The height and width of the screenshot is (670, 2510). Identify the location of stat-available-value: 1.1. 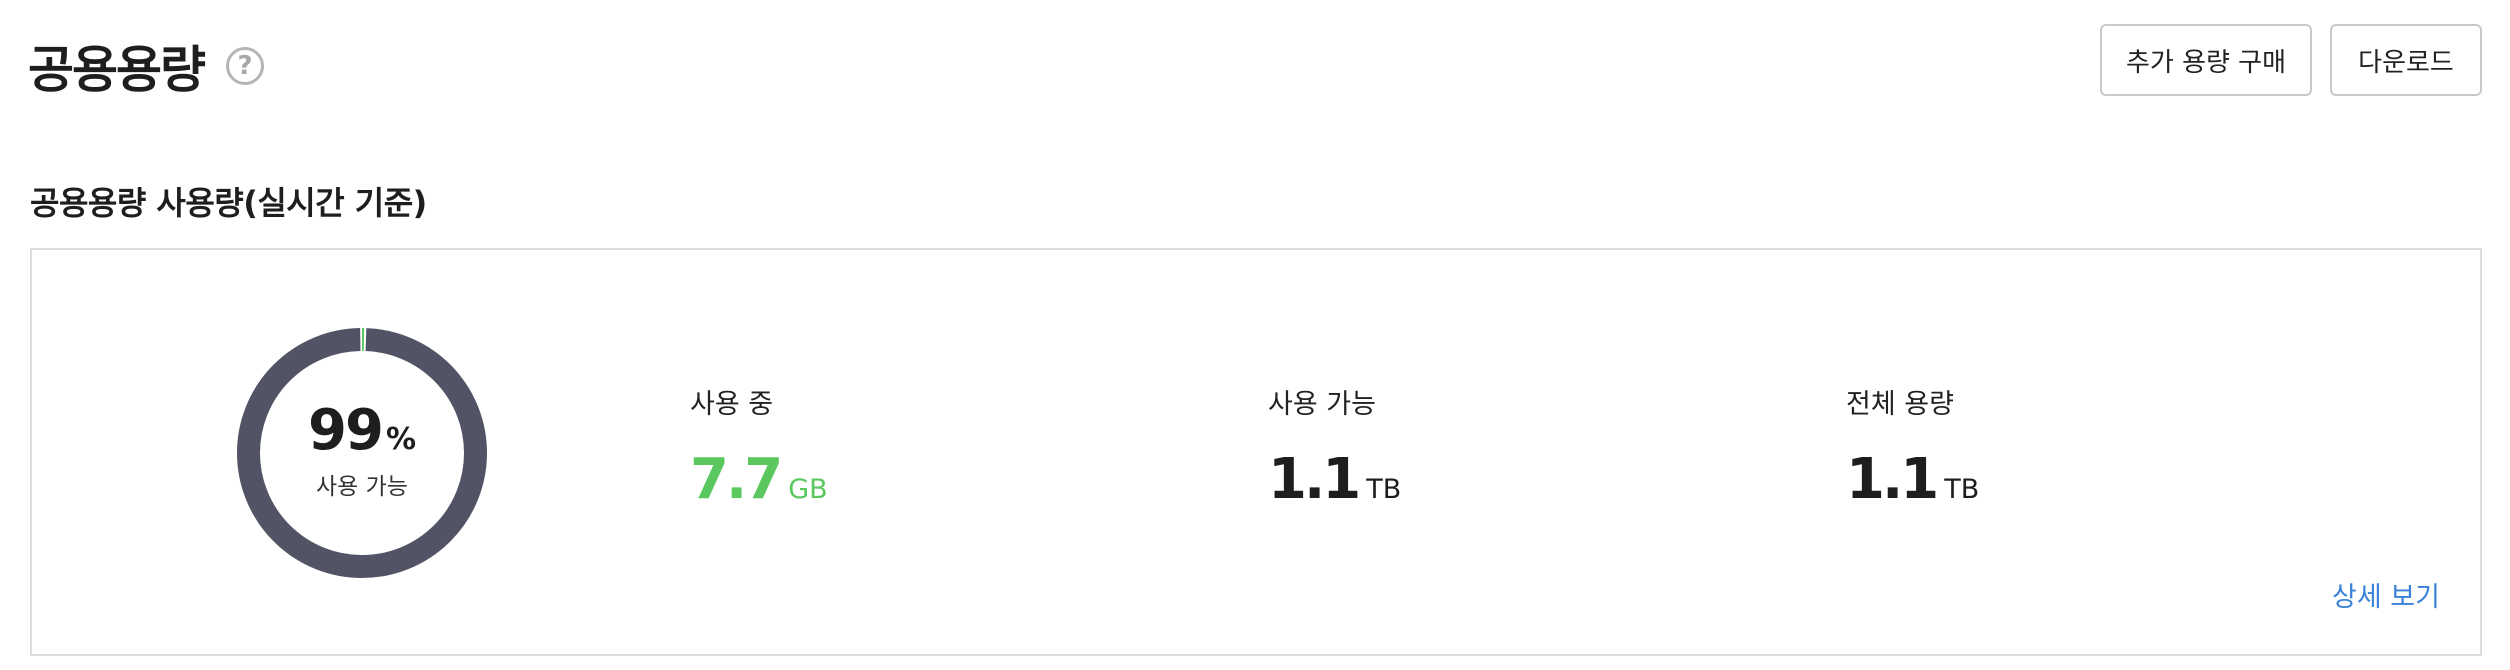
(1314, 479).